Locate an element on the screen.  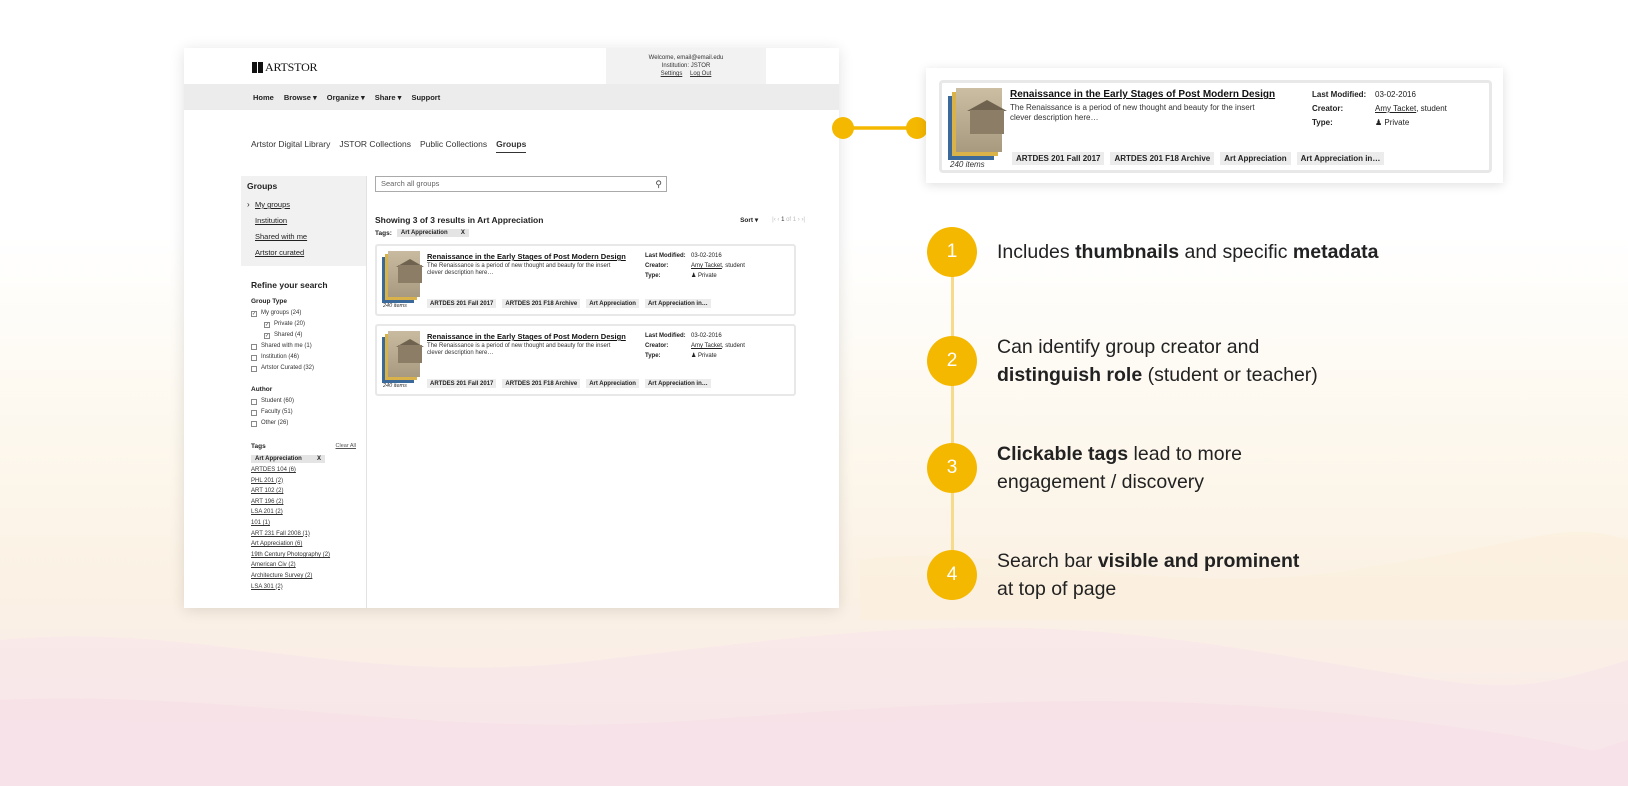
tab-public-collections: Public Collections is located at coordinates (453, 146).